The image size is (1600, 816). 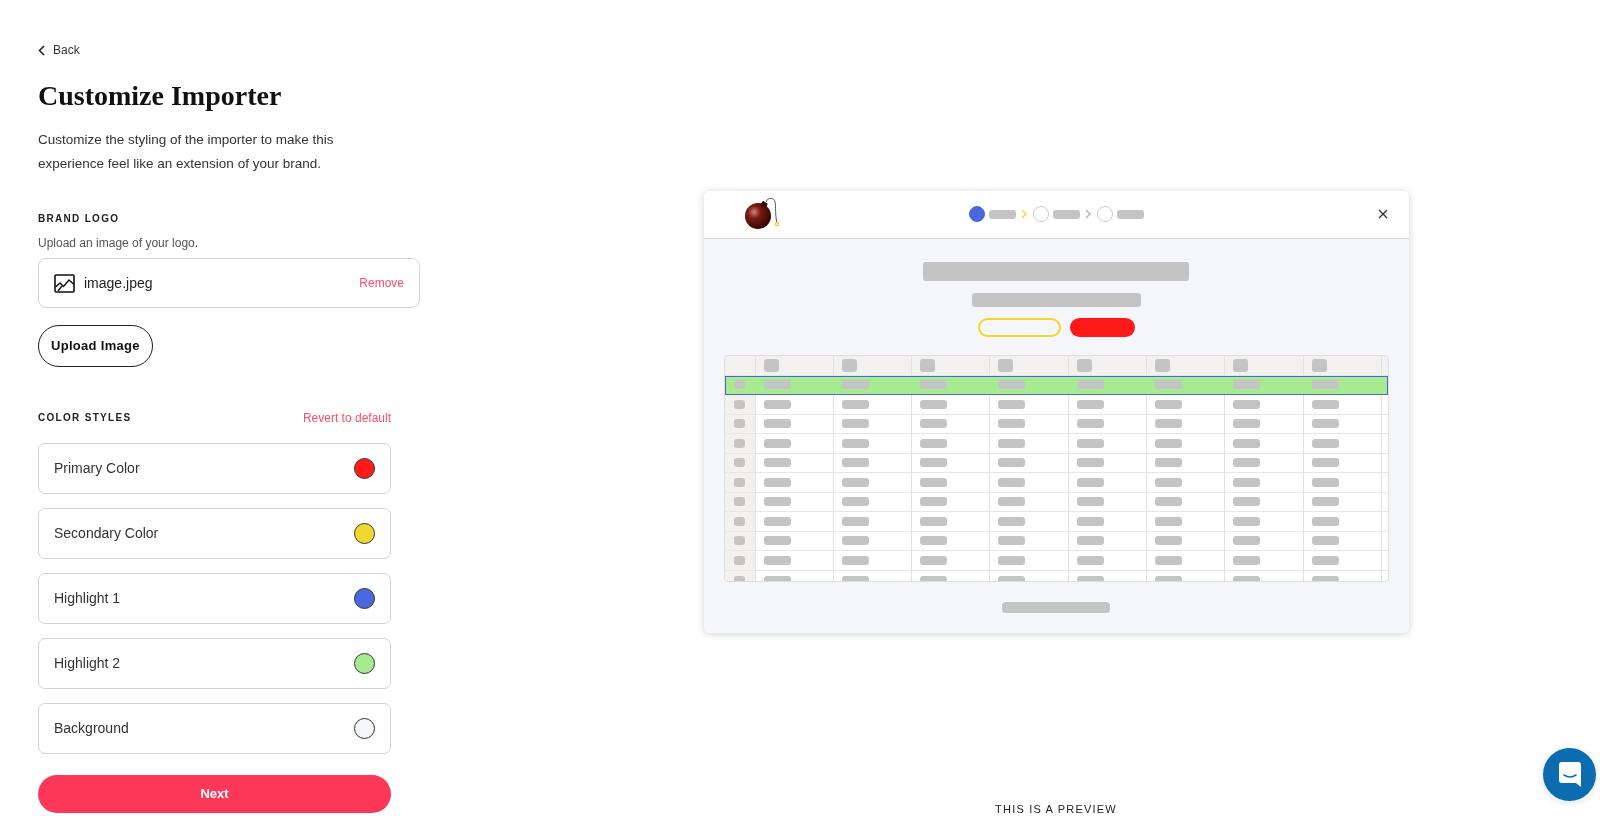 I want to click on color-picker-field: Primary Color, so click(x=214, y=468).